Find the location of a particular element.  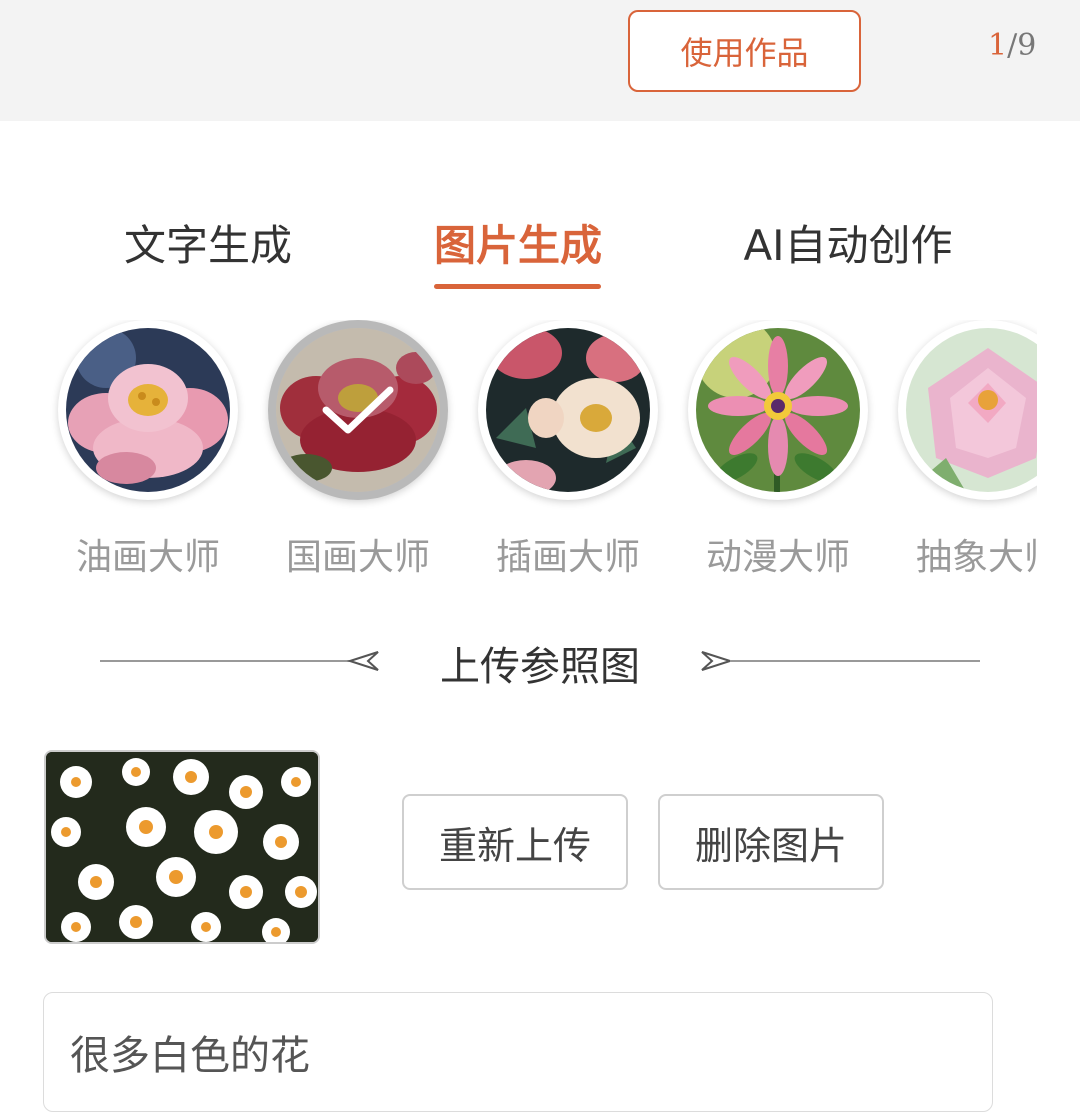

tab-text-generate: 文字生成 is located at coordinates (208, 242).